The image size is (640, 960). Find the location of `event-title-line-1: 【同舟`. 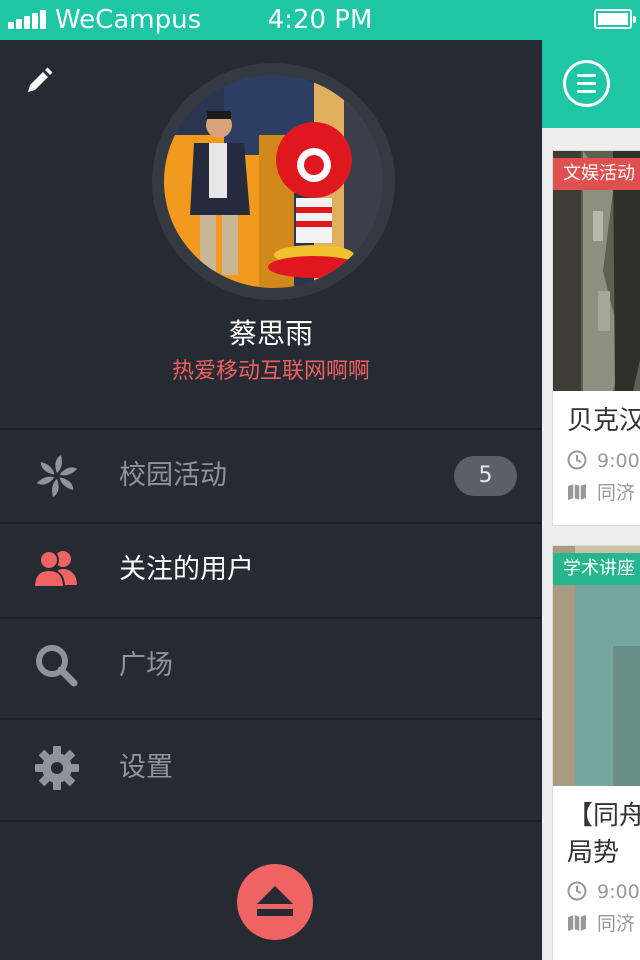

event-title-line-1: 【同舟 is located at coordinates (603, 816).